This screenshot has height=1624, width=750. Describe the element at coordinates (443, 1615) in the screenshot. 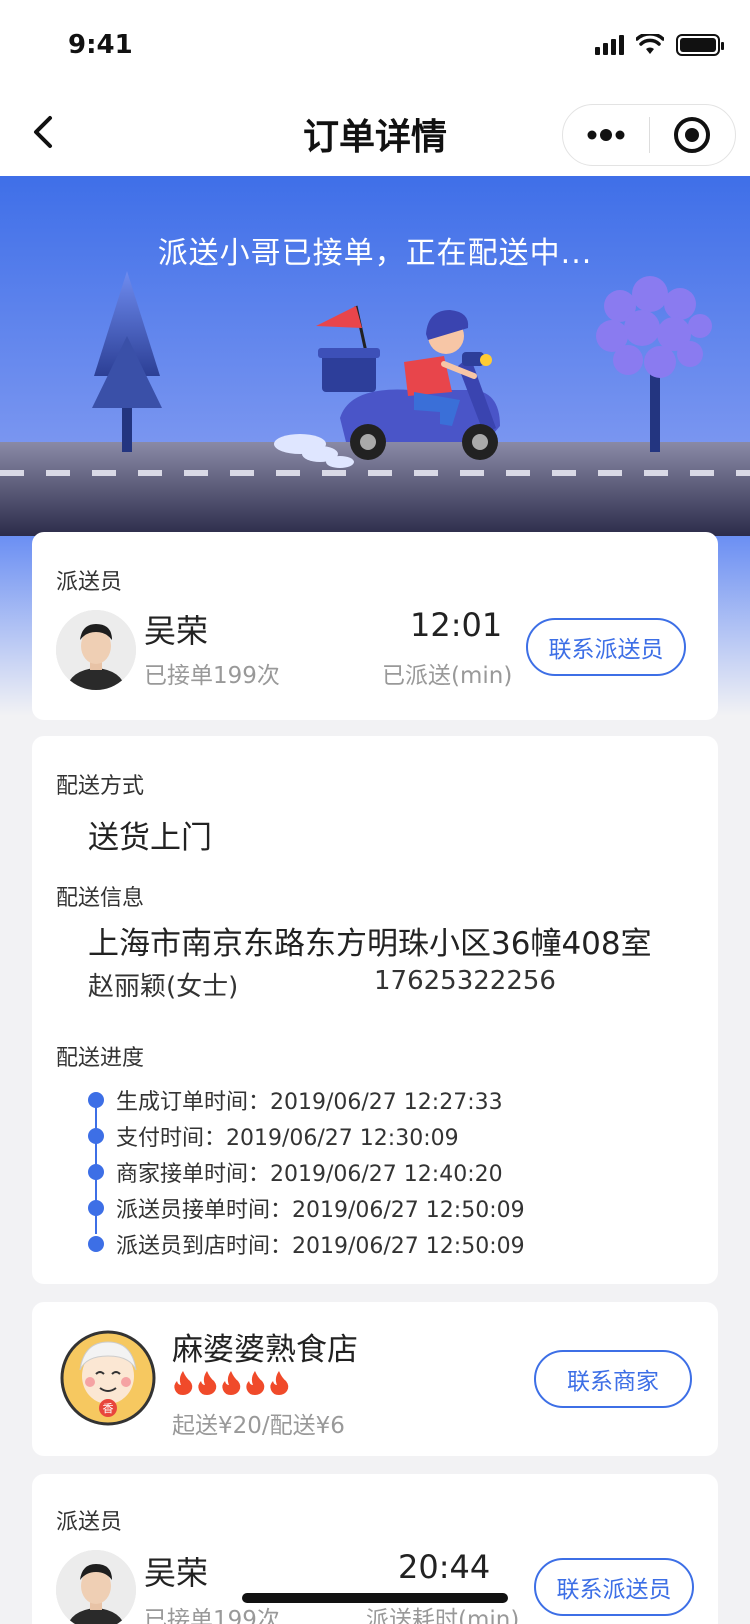

I see `delivery-duration-label: 派送耗时(min)` at that location.